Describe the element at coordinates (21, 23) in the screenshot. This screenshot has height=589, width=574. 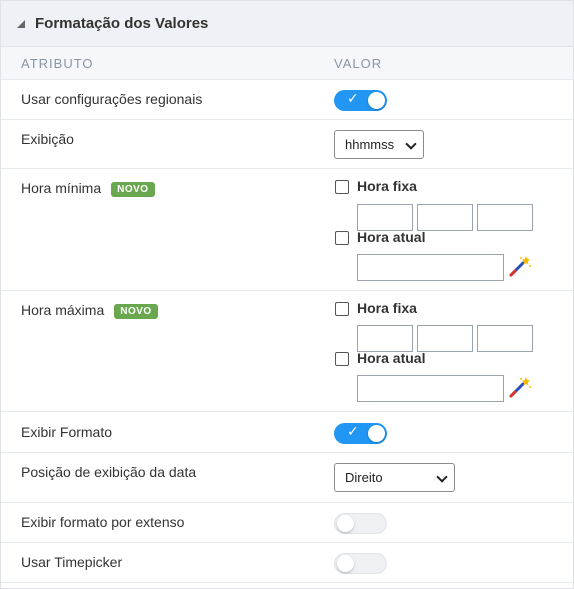
I see `collapse-triangle-icon` at that location.